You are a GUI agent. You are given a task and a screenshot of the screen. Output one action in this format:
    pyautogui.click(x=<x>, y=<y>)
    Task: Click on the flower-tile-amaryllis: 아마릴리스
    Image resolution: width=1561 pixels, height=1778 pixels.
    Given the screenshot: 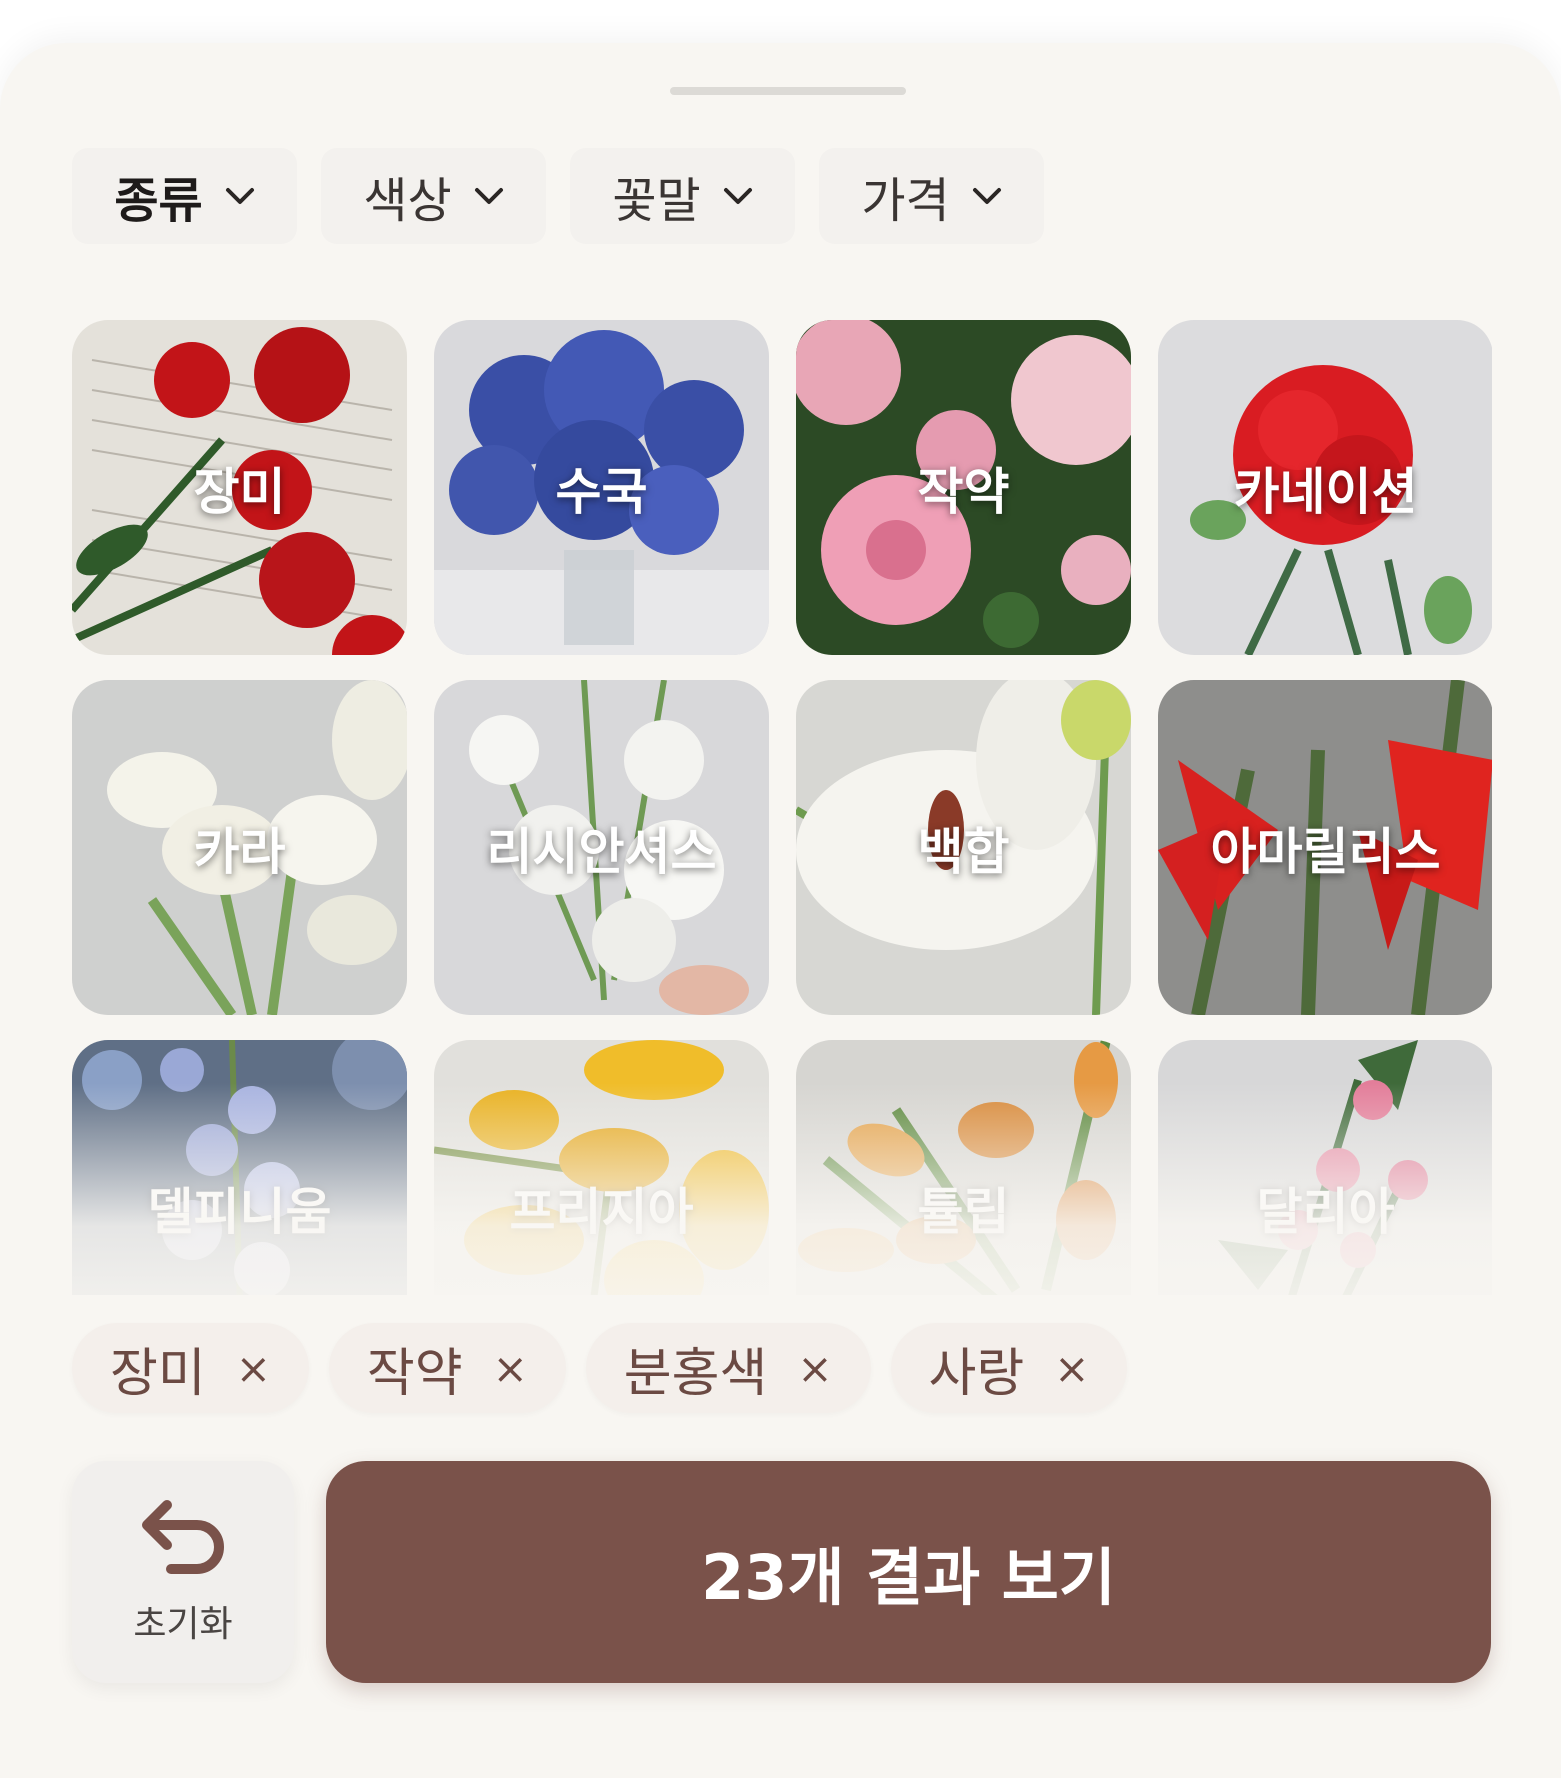 What is the action you would take?
    pyautogui.click(x=1325, y=847)
    